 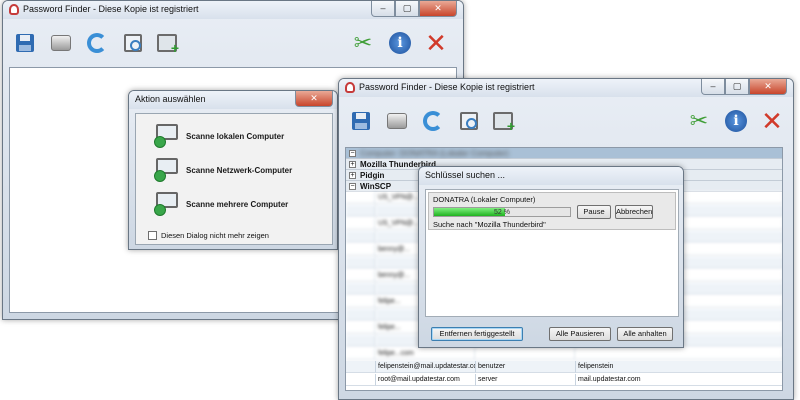 What do you see at coordinates (434, 153) in the screenshot?
I see `tree-computer-label: Computer: DONATRA (Lokaler Computer)` at bounding box center [434, 153].